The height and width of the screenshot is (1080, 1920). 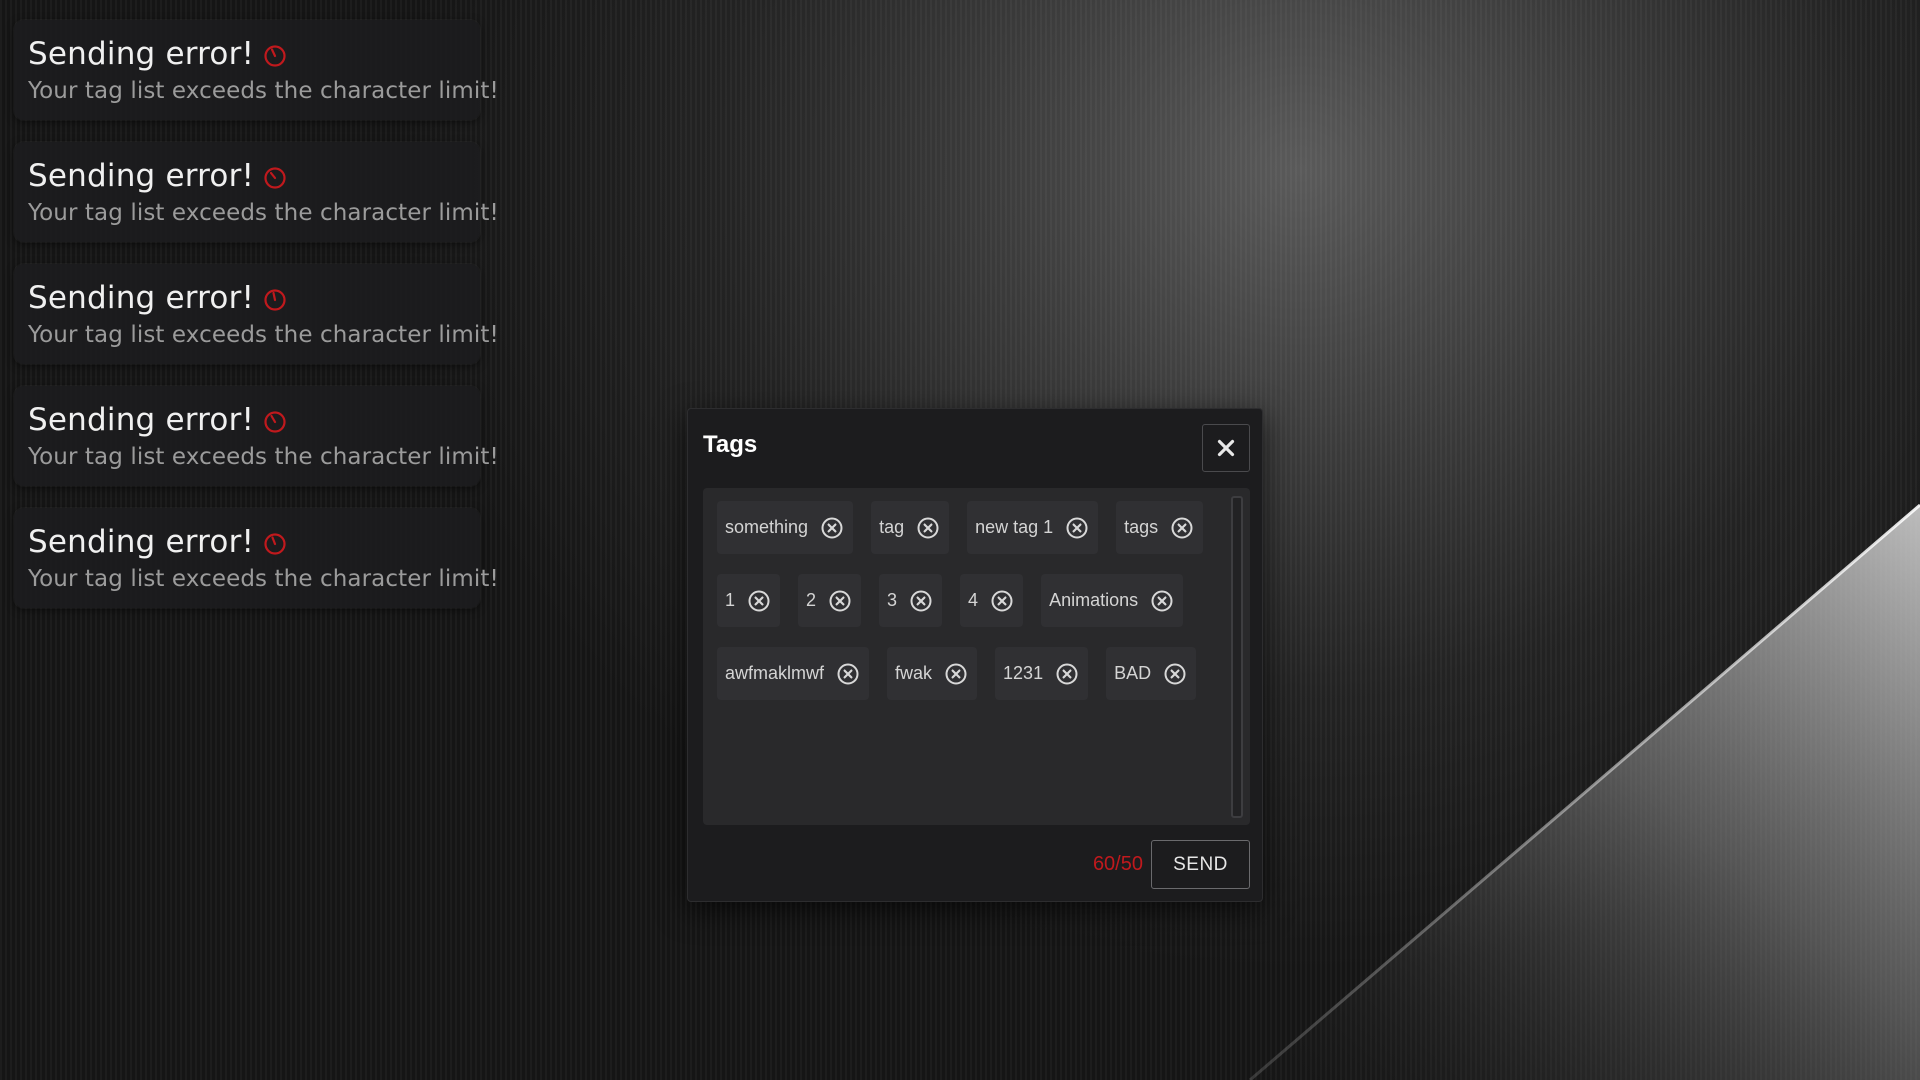 I want to click on tag-label: 1, so click(x=730, y=600).